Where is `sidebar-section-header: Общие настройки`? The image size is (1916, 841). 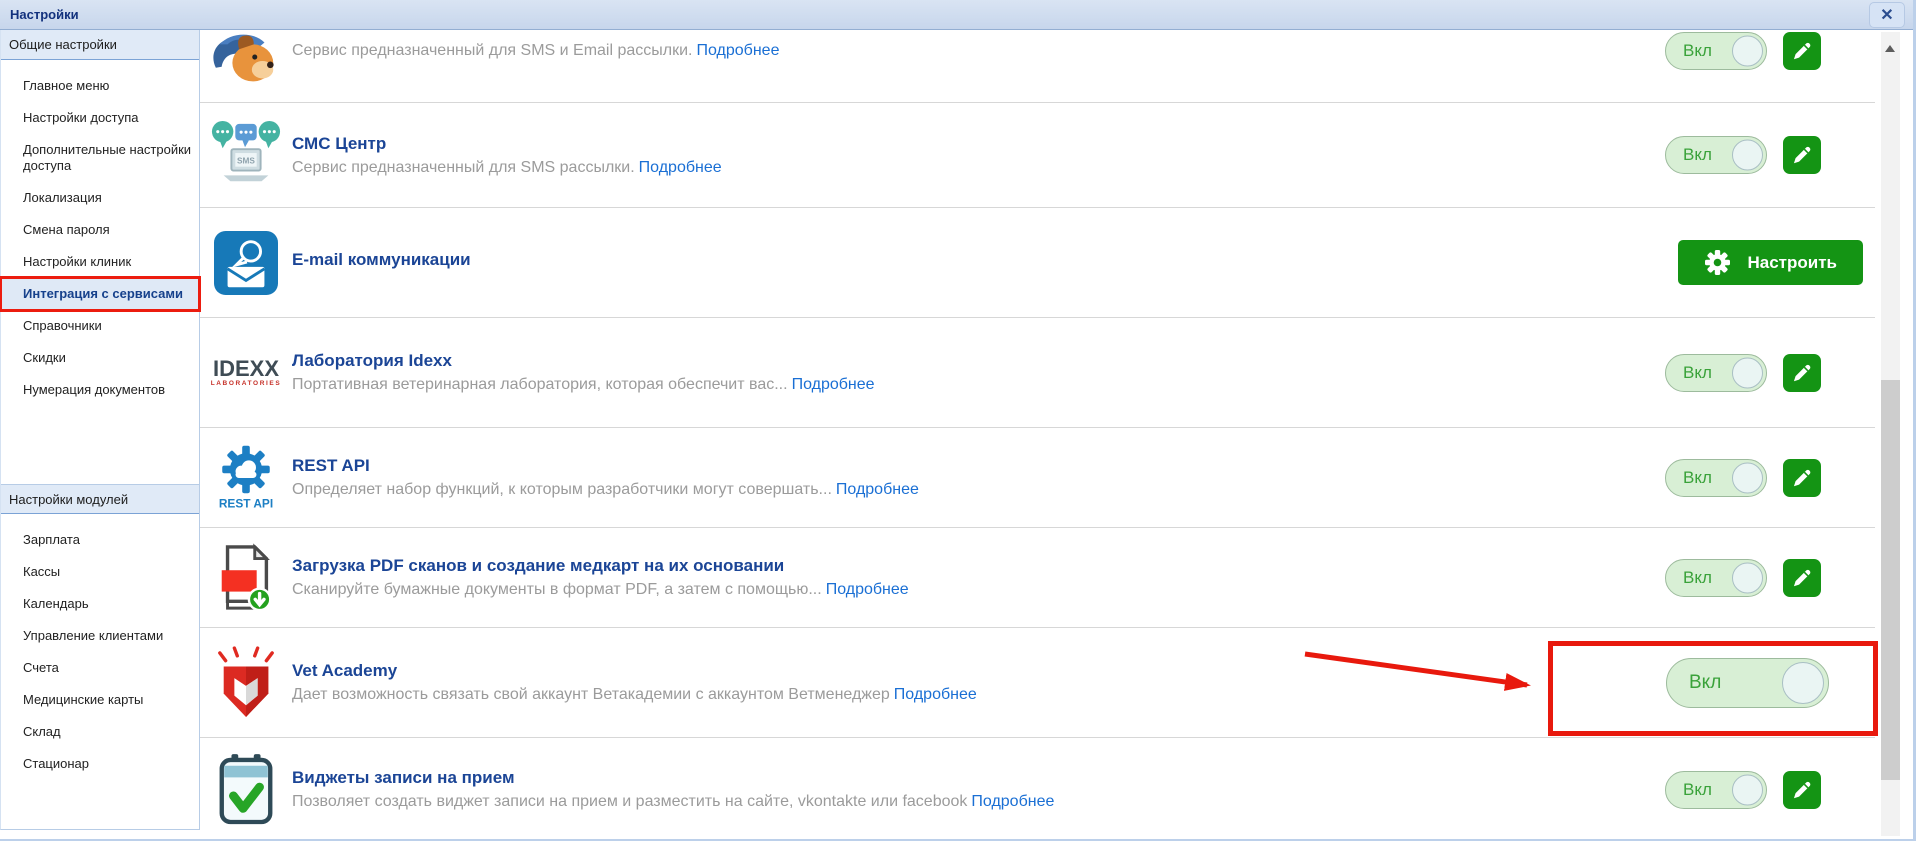
sidebar-section-header: Общие настройки is located at coordinates (100, 45).